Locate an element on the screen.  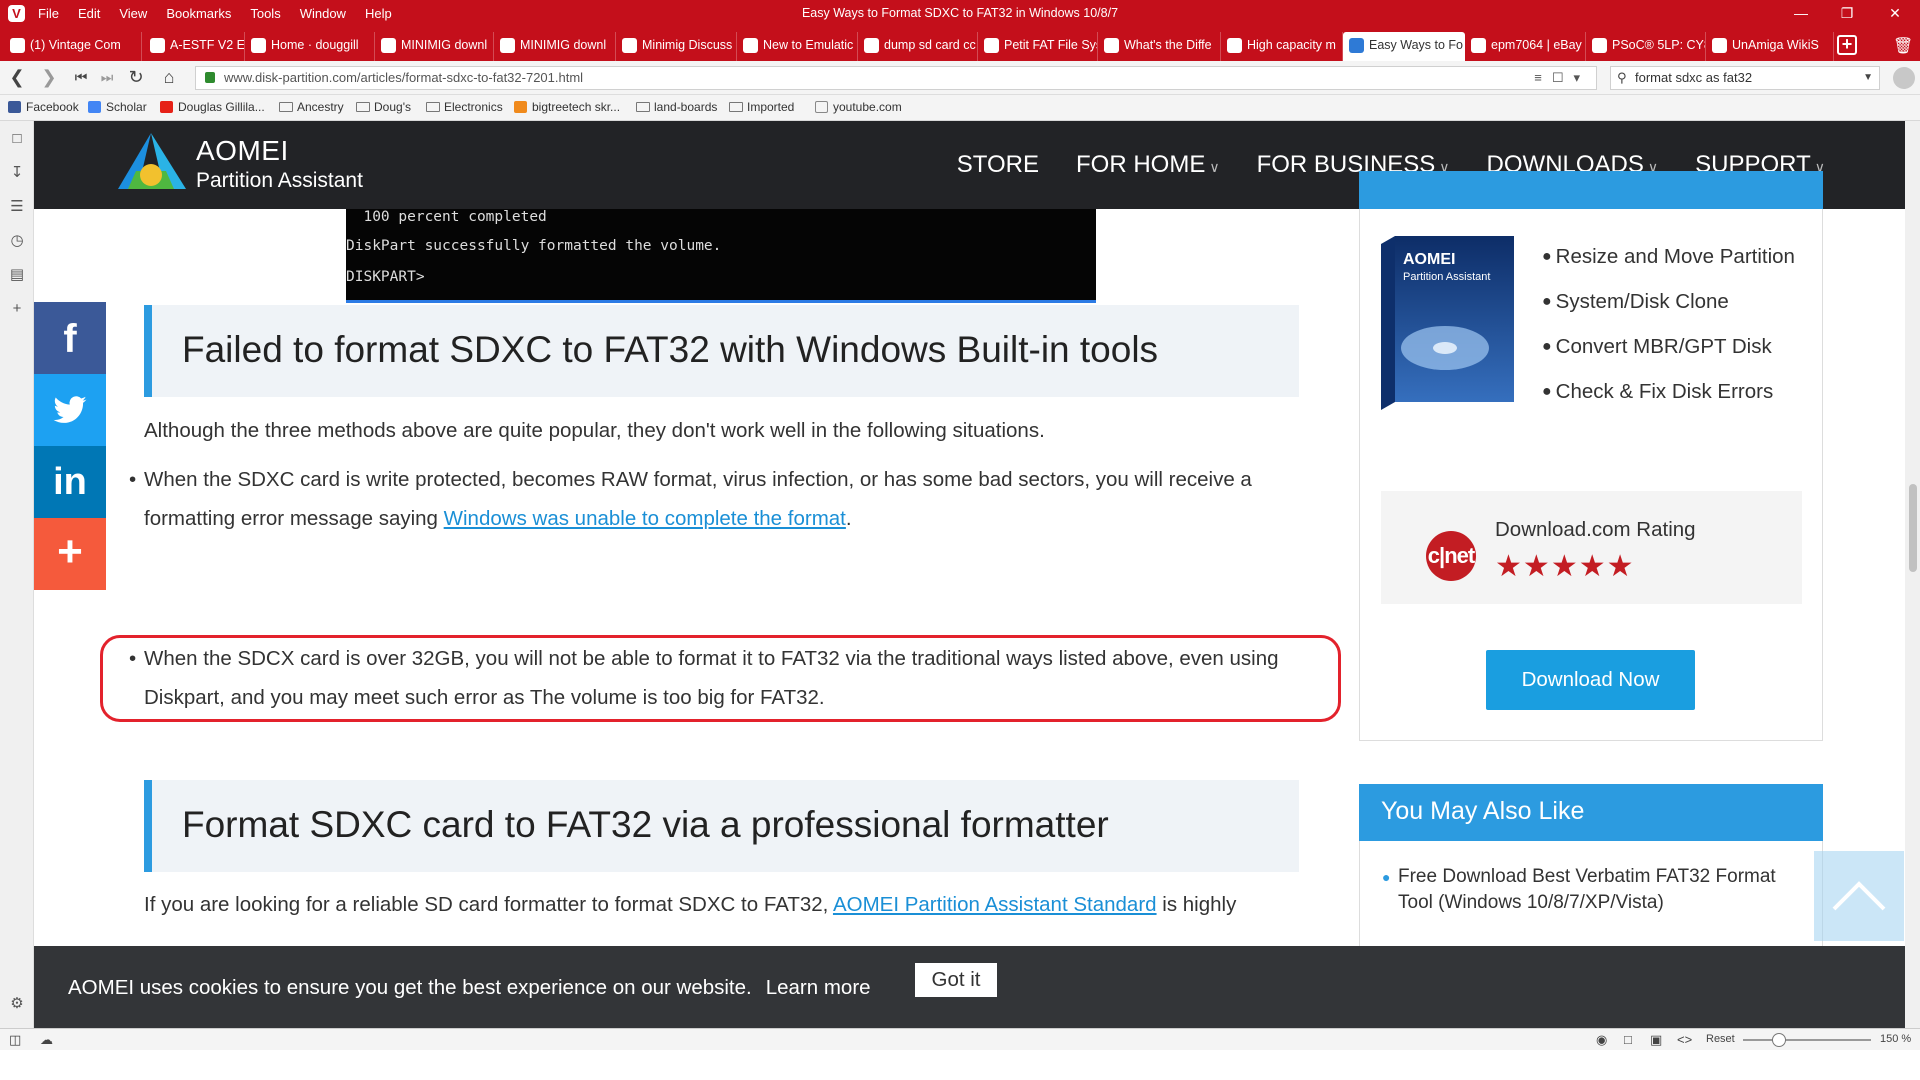
page-scrollbar is located at coordinates (1912, 574).